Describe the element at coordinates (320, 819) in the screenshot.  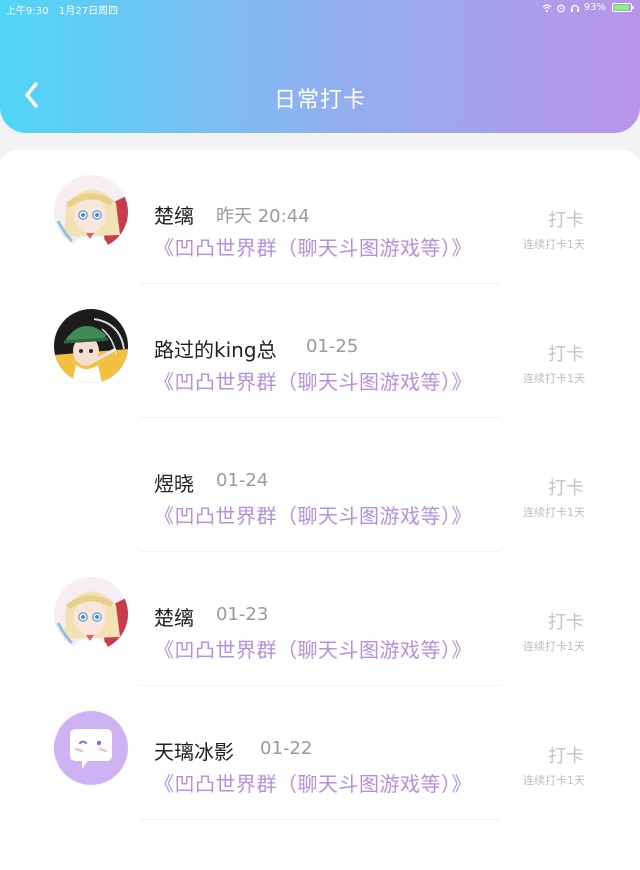
I see `divider` at that location.